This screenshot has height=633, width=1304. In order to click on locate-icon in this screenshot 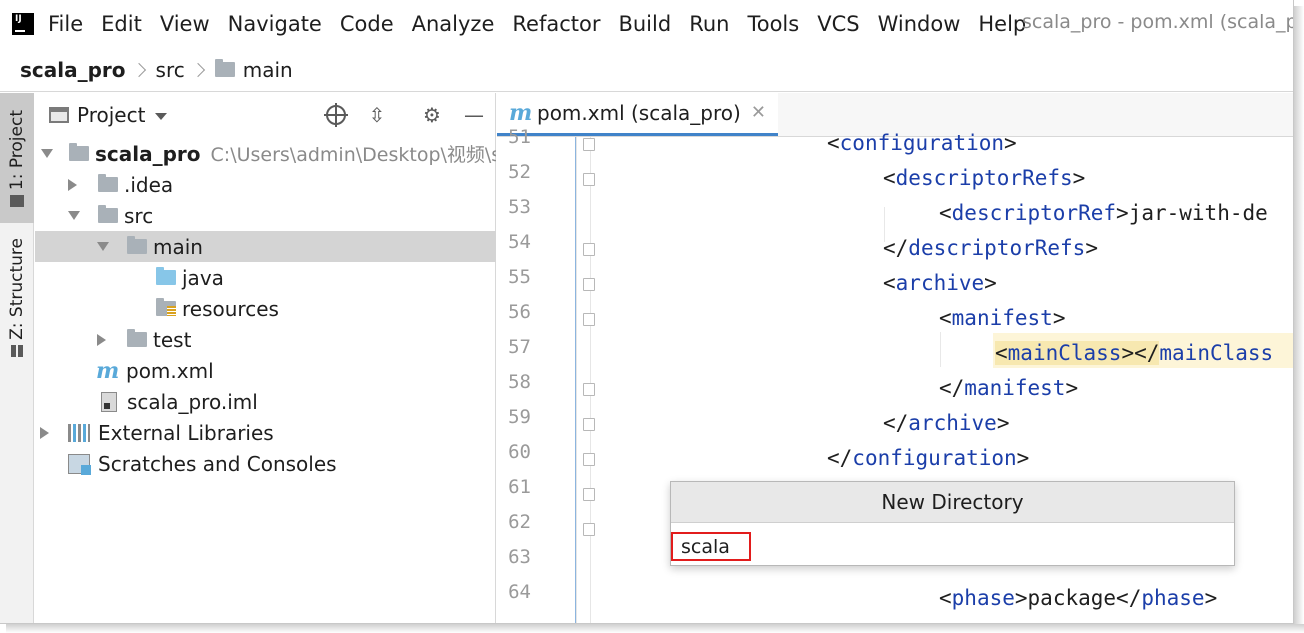, I will do `click(336, 115)`.